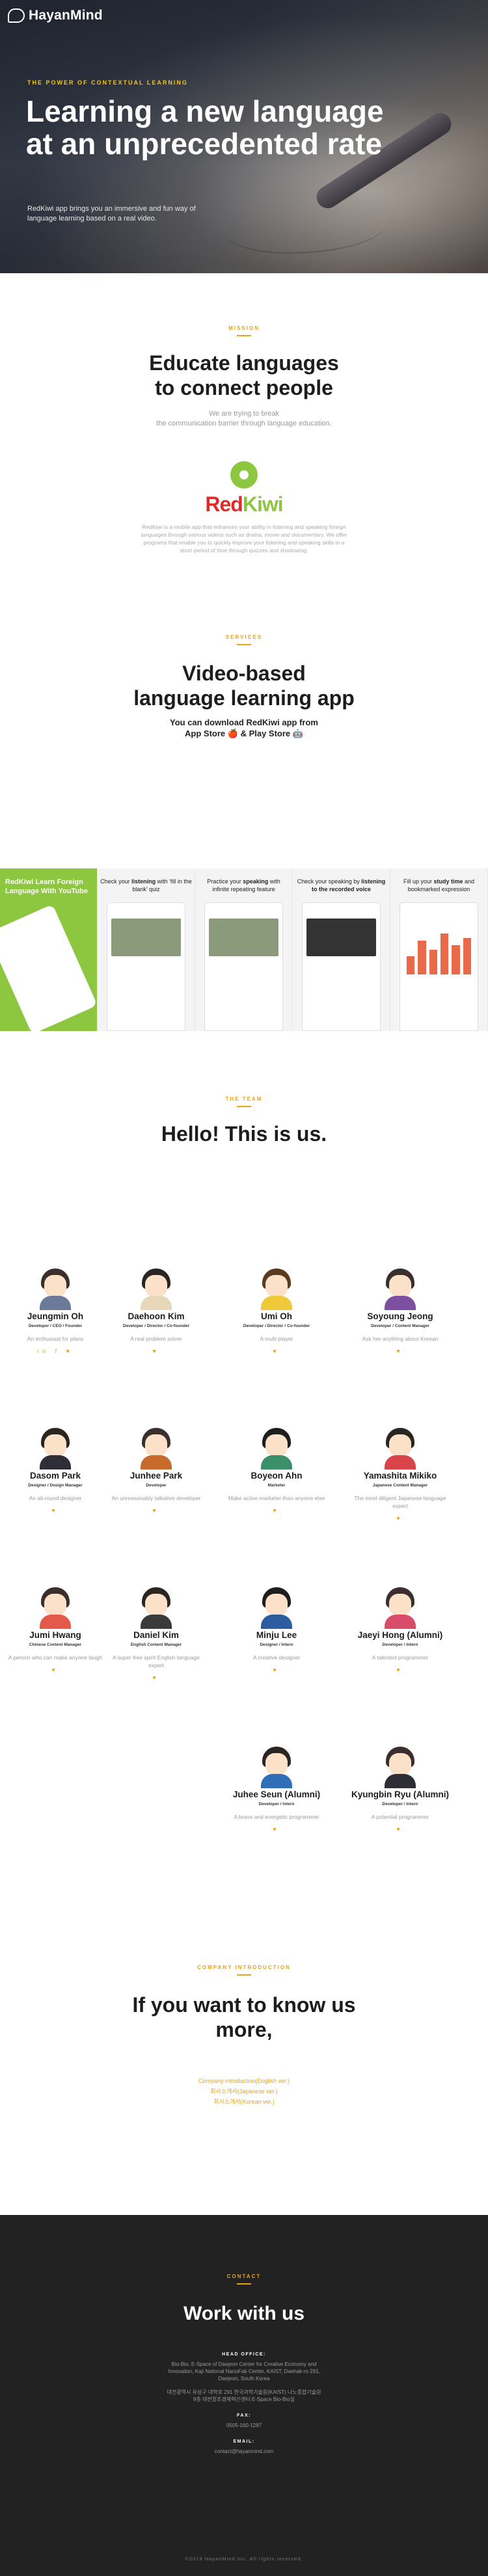  I want to click on member-name: Jaeyi Hong (Alumni), so click(400, 1635).